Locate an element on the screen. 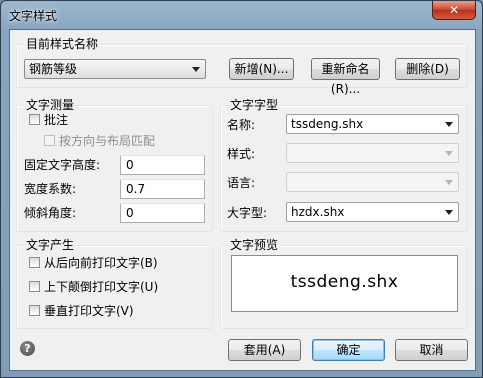  preview-text: tssdeng.shx is located at coordinates (344, 282).